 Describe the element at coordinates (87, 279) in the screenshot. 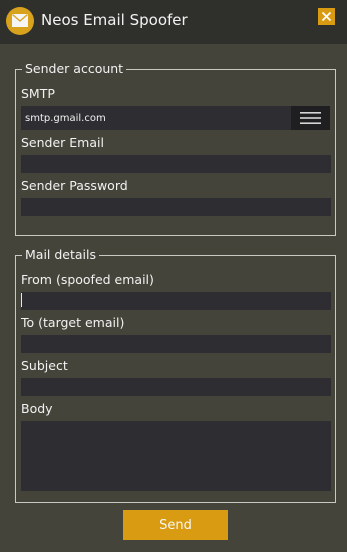

I see `from-label: From (spoofed email)` at that location.